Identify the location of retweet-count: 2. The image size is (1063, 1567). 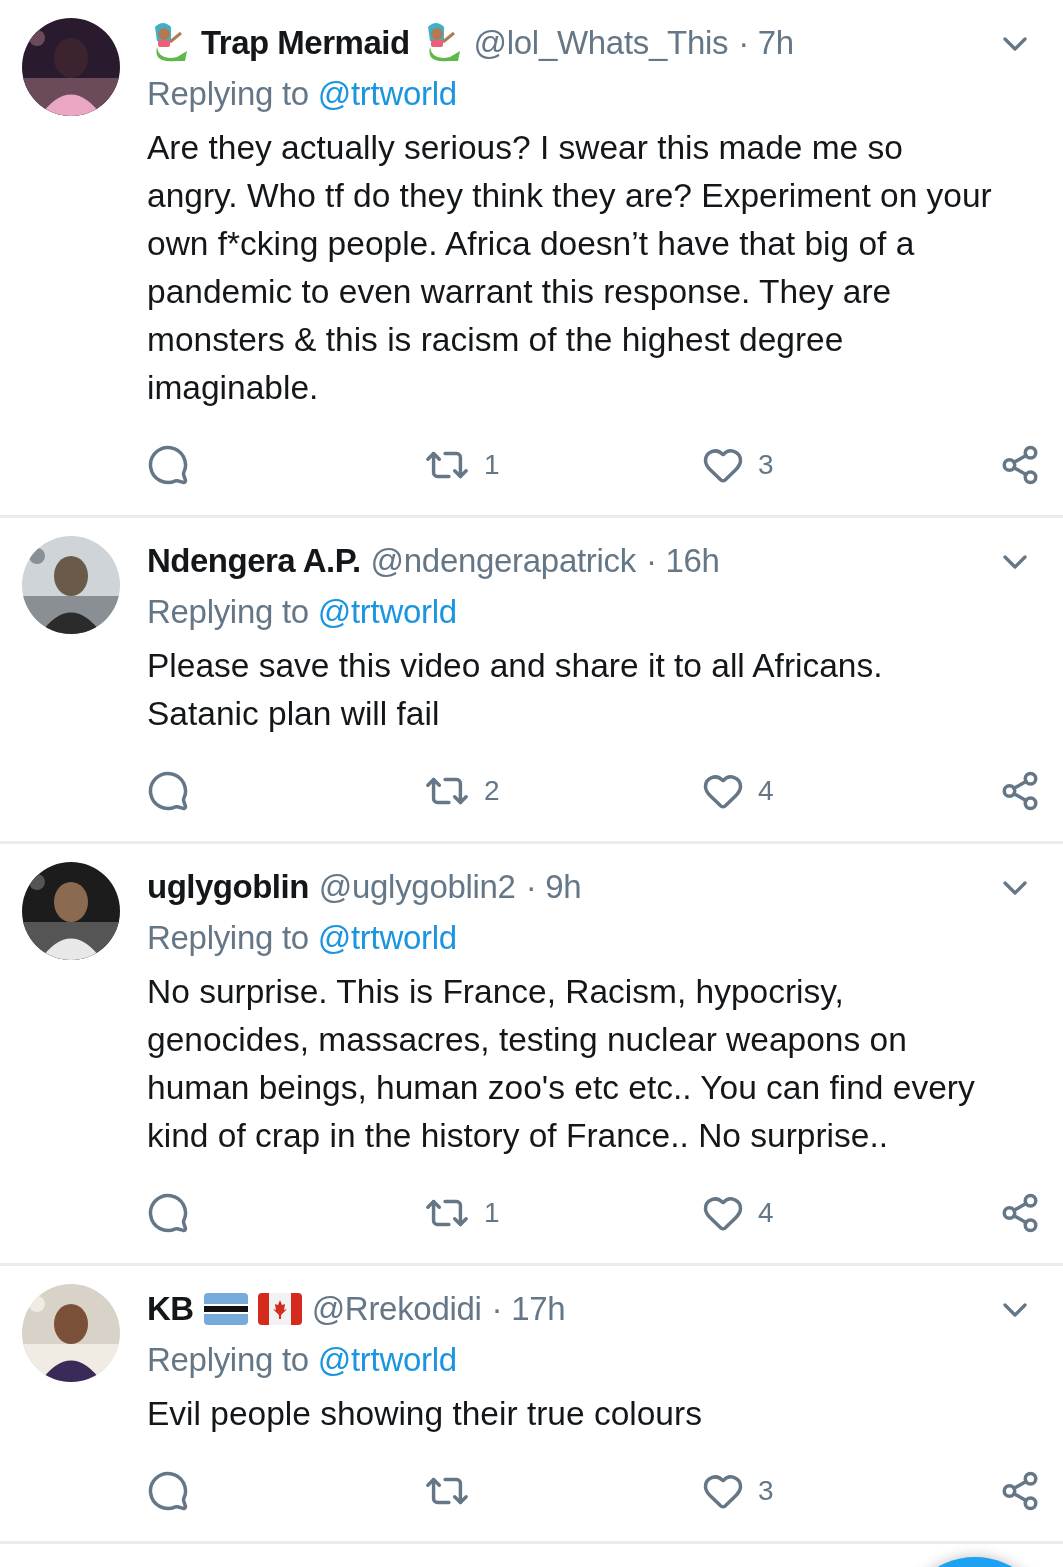
(492, 791).